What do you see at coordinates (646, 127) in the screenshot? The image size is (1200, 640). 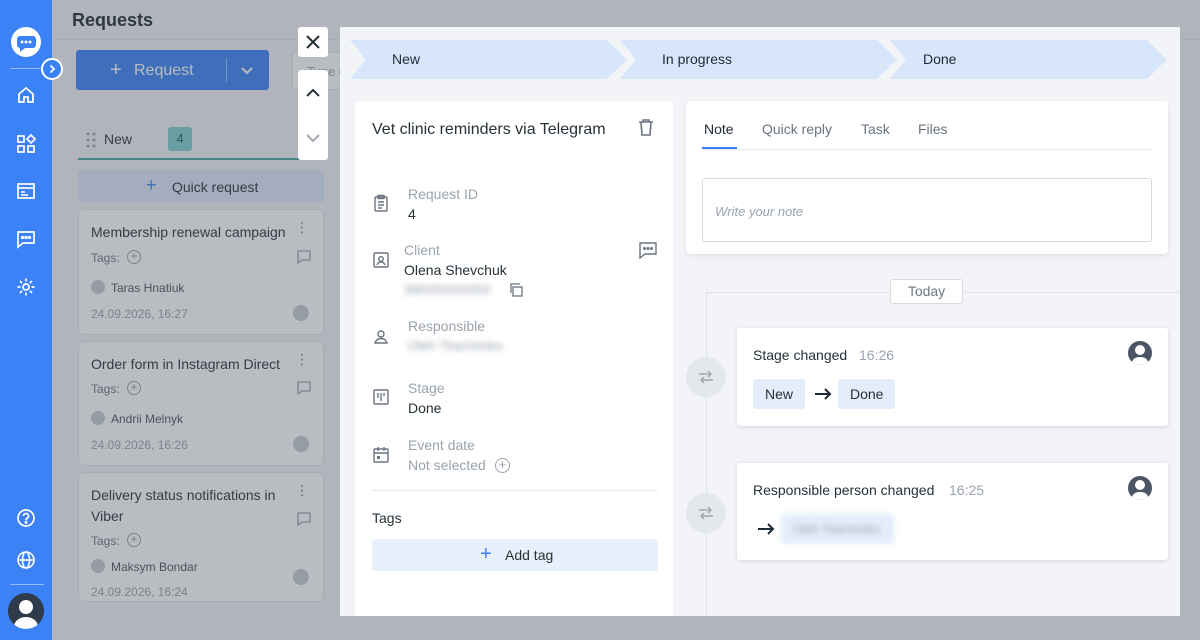 I see `trash-icon` at bounding box center [646, 127].